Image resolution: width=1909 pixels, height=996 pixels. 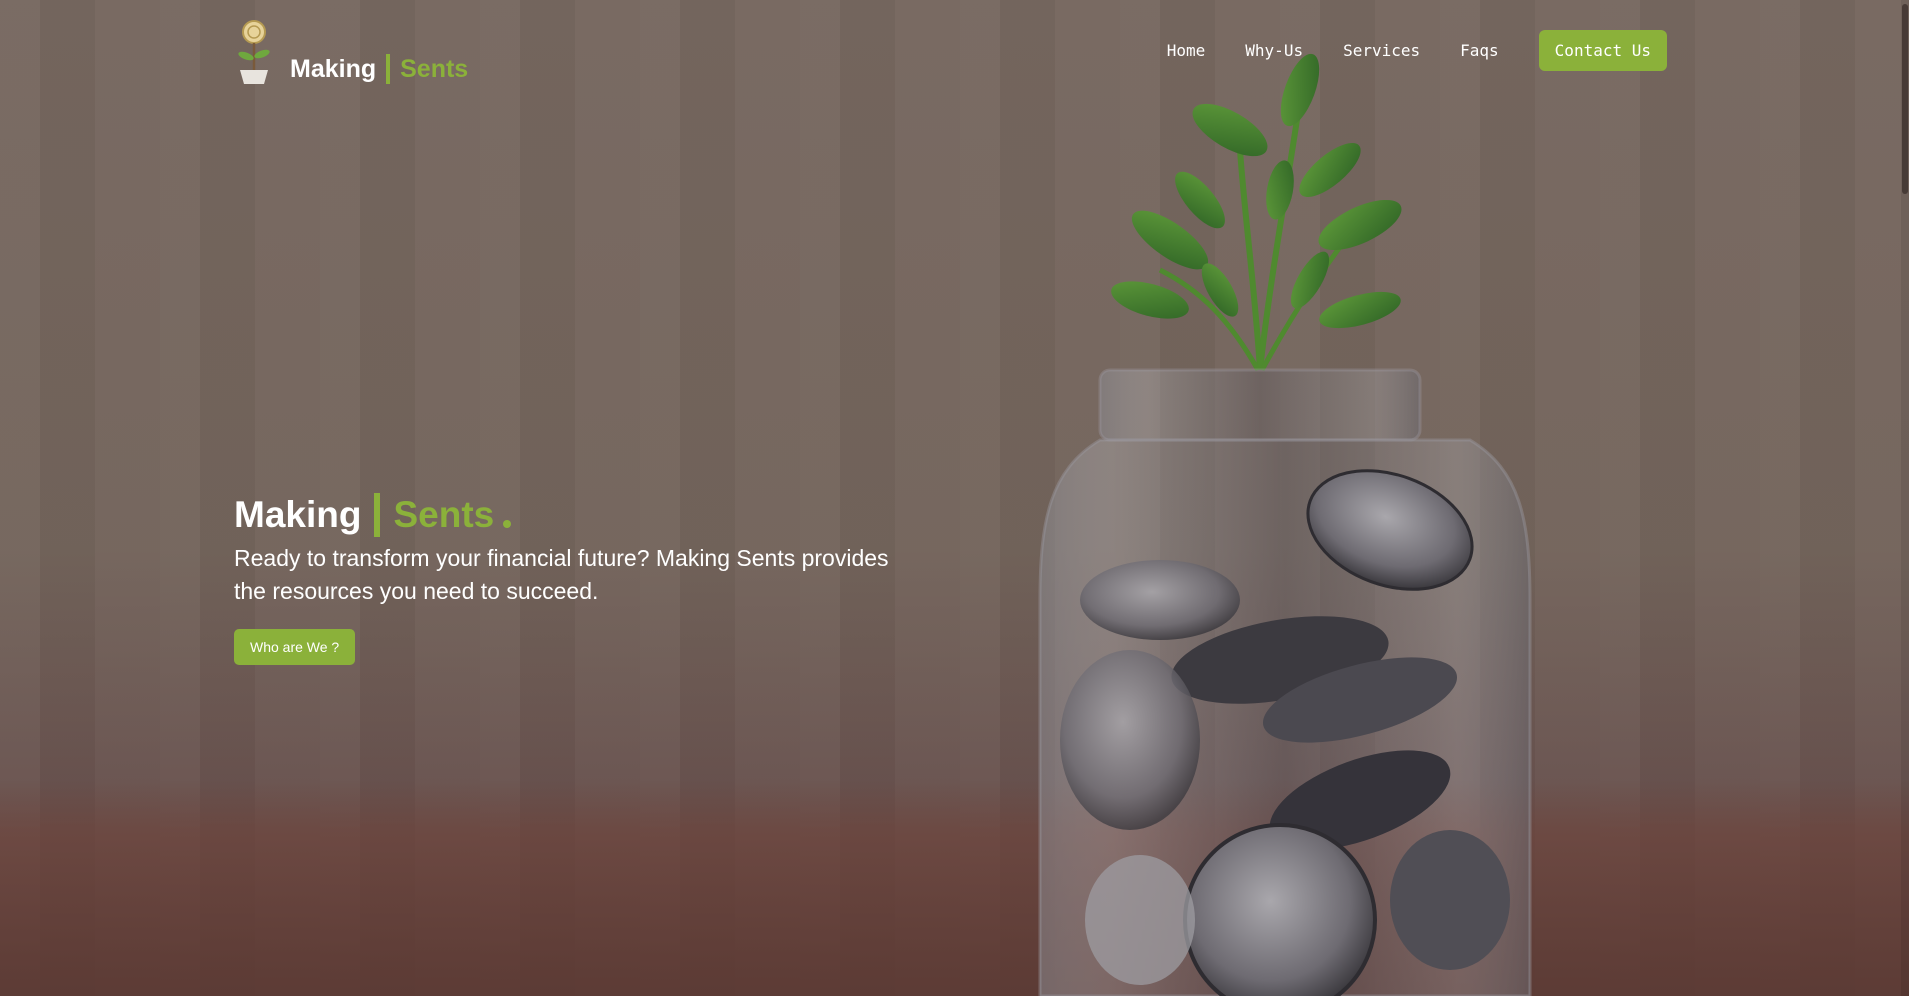 I want to click on brand-divider, so click(x=388, y=69).